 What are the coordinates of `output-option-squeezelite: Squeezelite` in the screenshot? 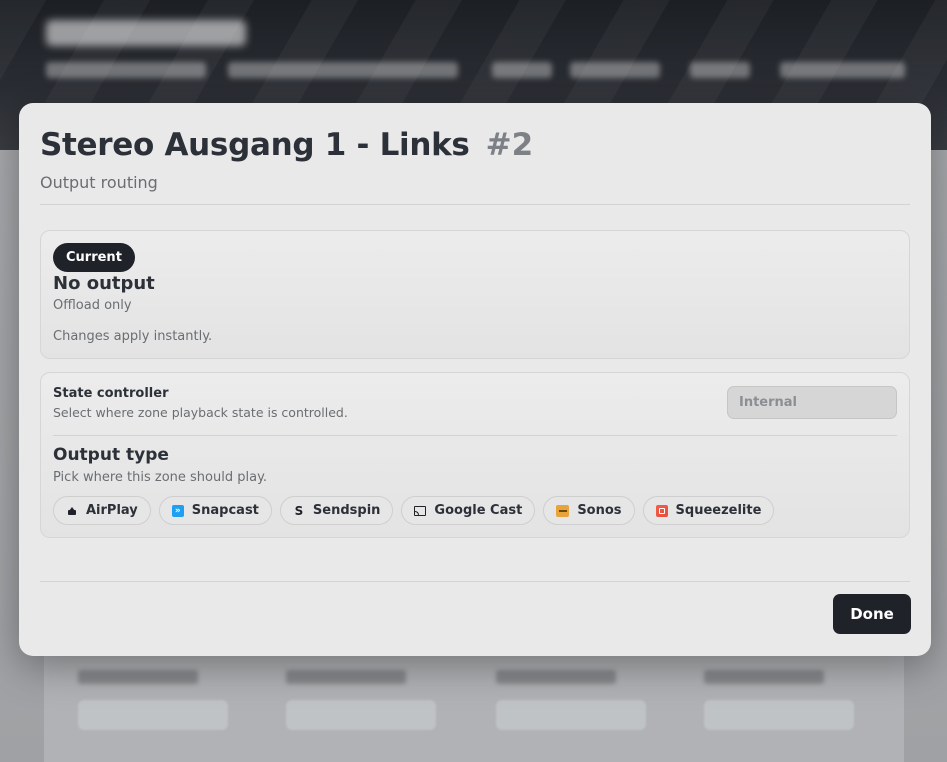 It's located at (708, 510).